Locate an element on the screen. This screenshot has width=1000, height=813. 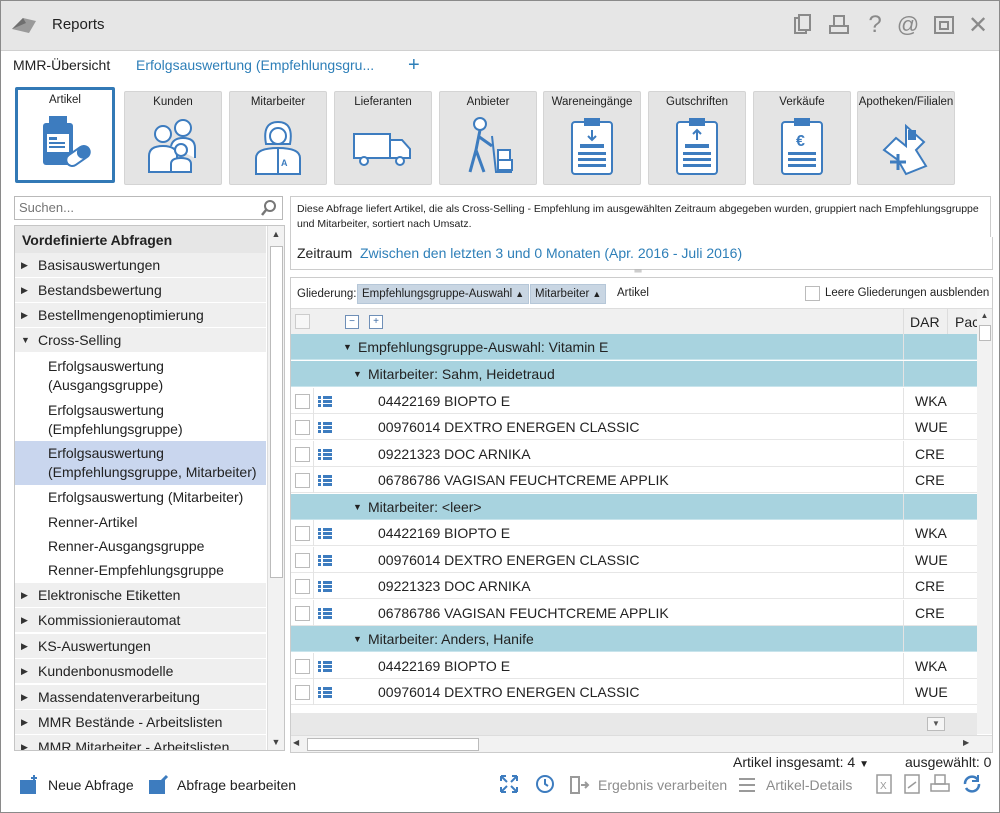
tree-item-erfolg-empfehlungsgruppe: Erfolgsauswertung (Empfehlungsgruppe) is located at coordinates (140, 421).